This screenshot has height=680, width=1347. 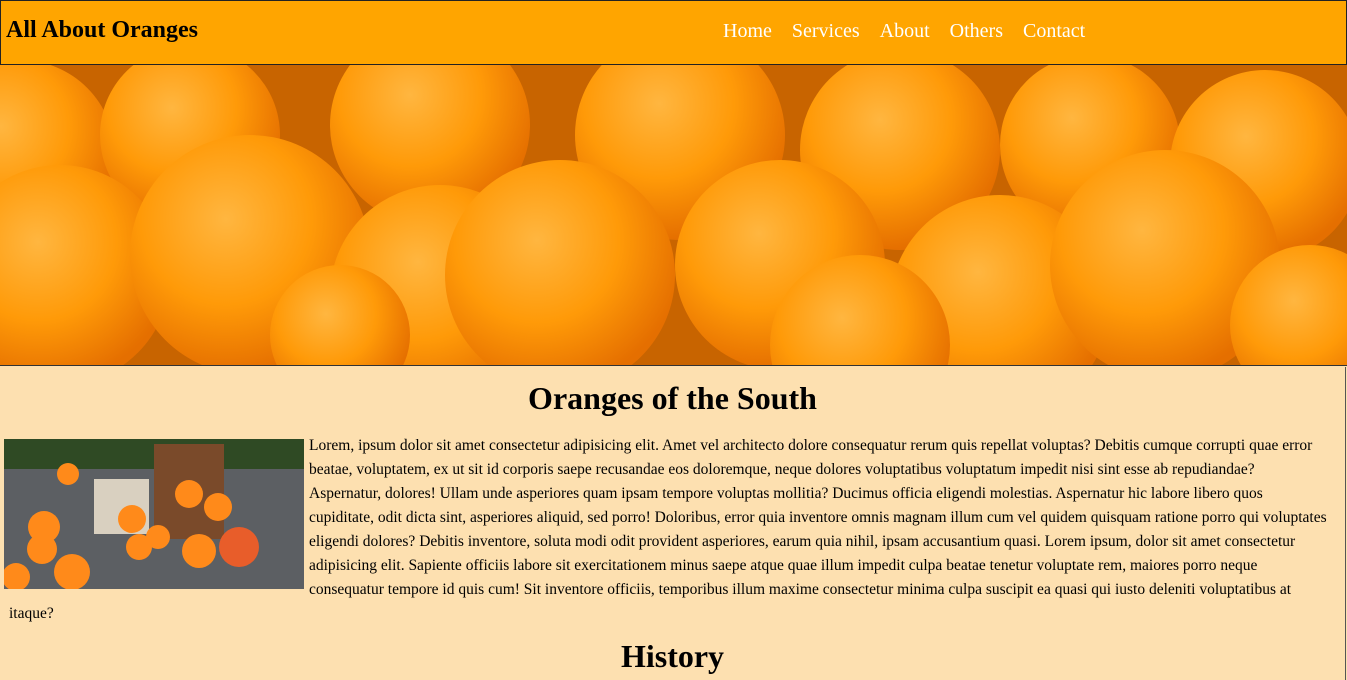 I want to click on nav-home-link: Home, so click(x=747, y=31).